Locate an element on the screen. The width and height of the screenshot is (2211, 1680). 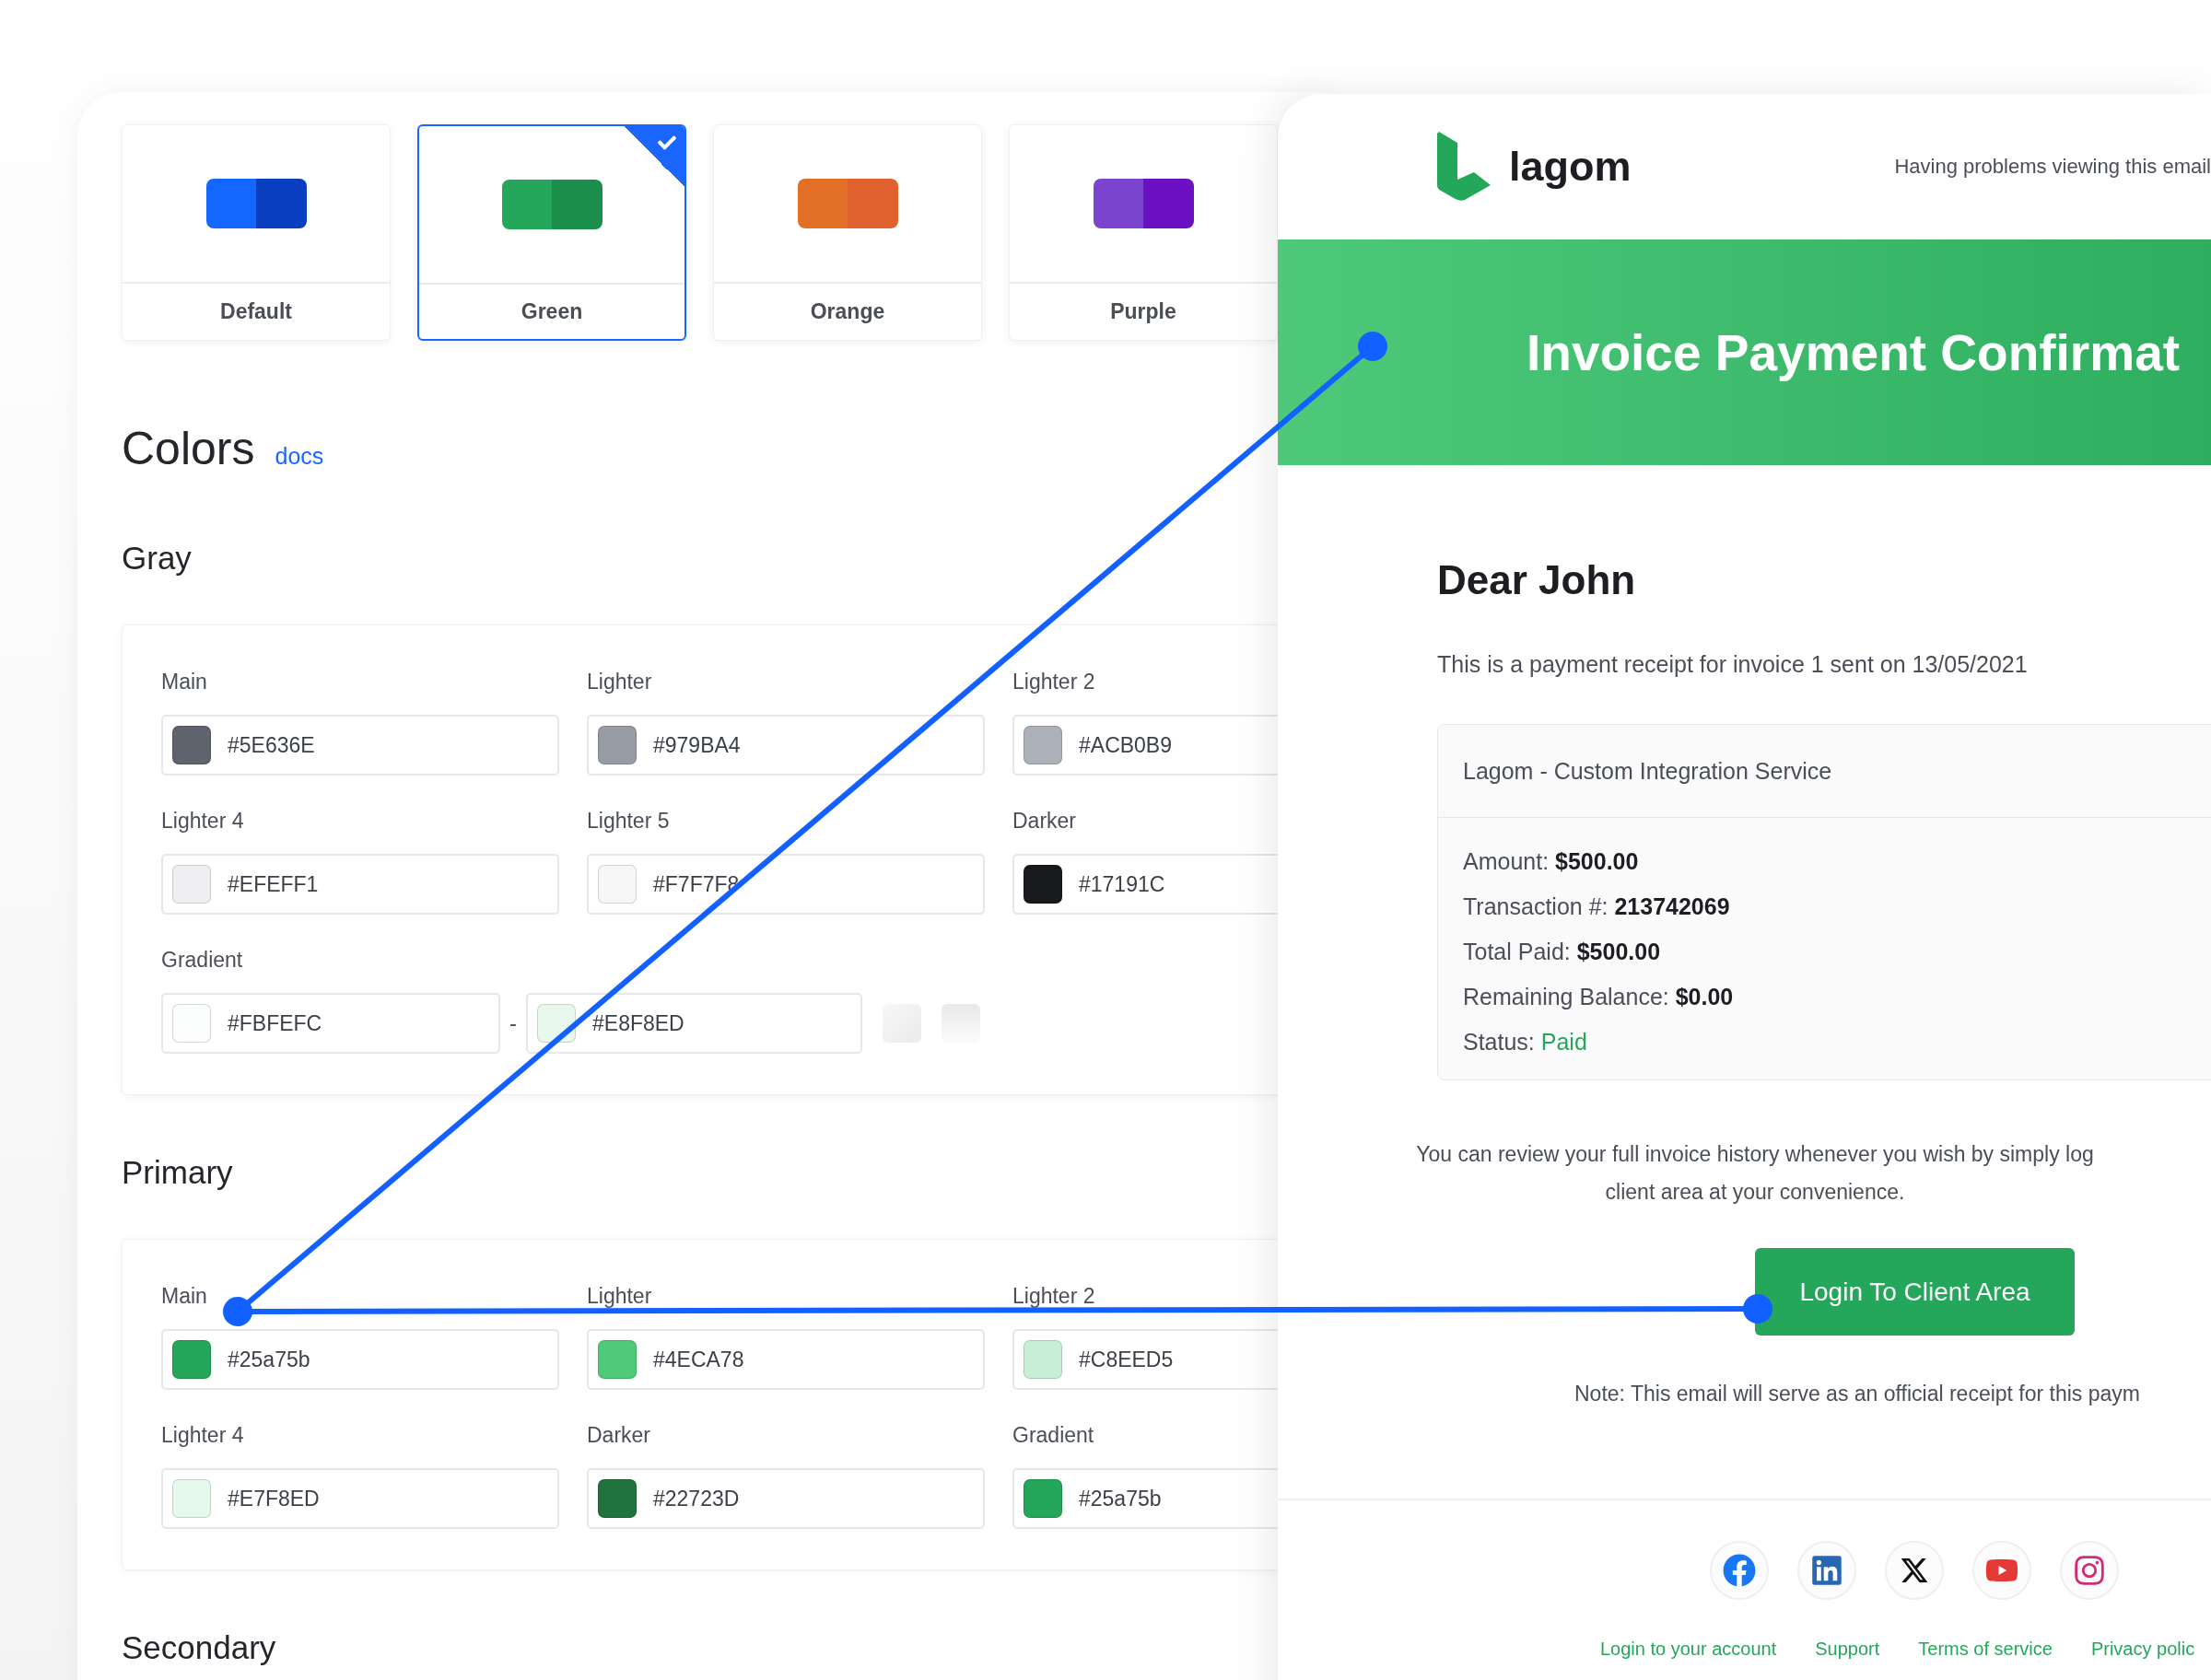
banner-title: Invoice Payment Confirmat is located at coordinates (1854, 352).